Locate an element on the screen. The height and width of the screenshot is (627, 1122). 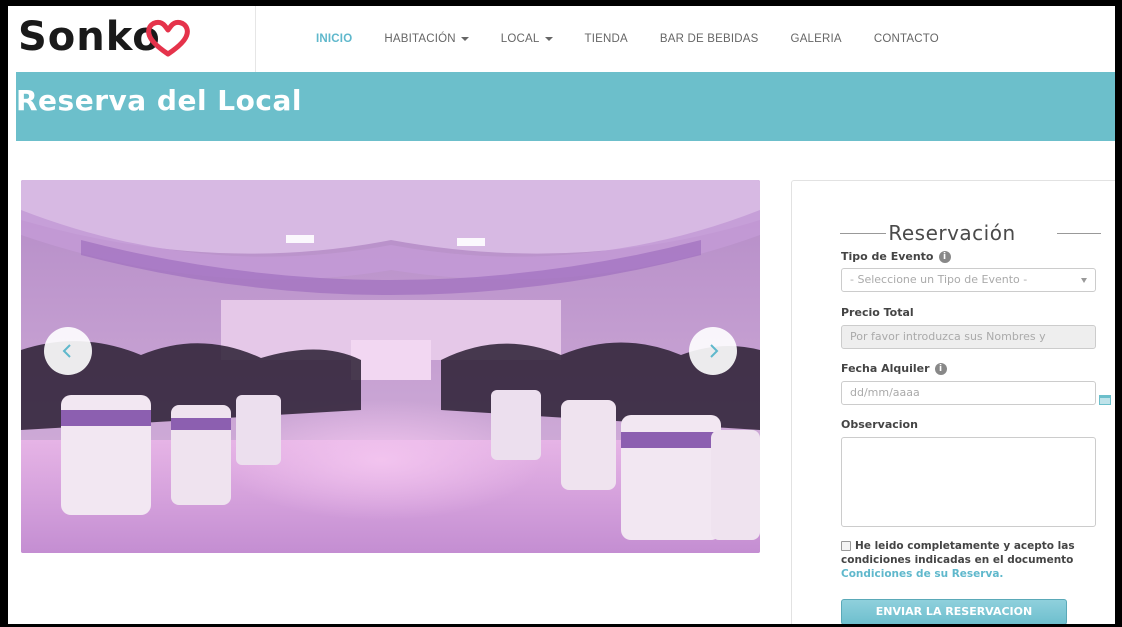
price-input: Por favor introduzca sus Nombres y is located at coordinates (968, 337).